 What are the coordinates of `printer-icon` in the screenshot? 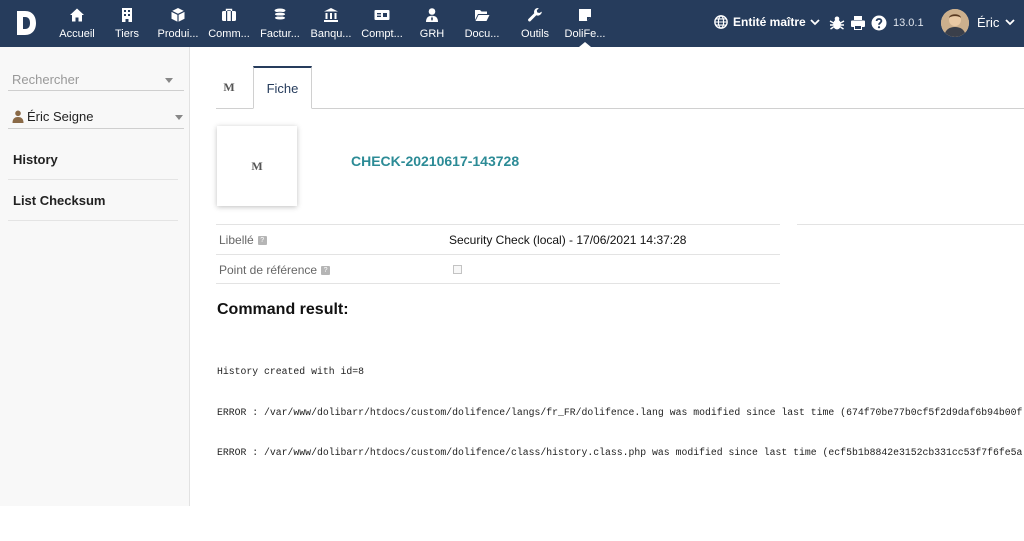 It's located at (858, 23).